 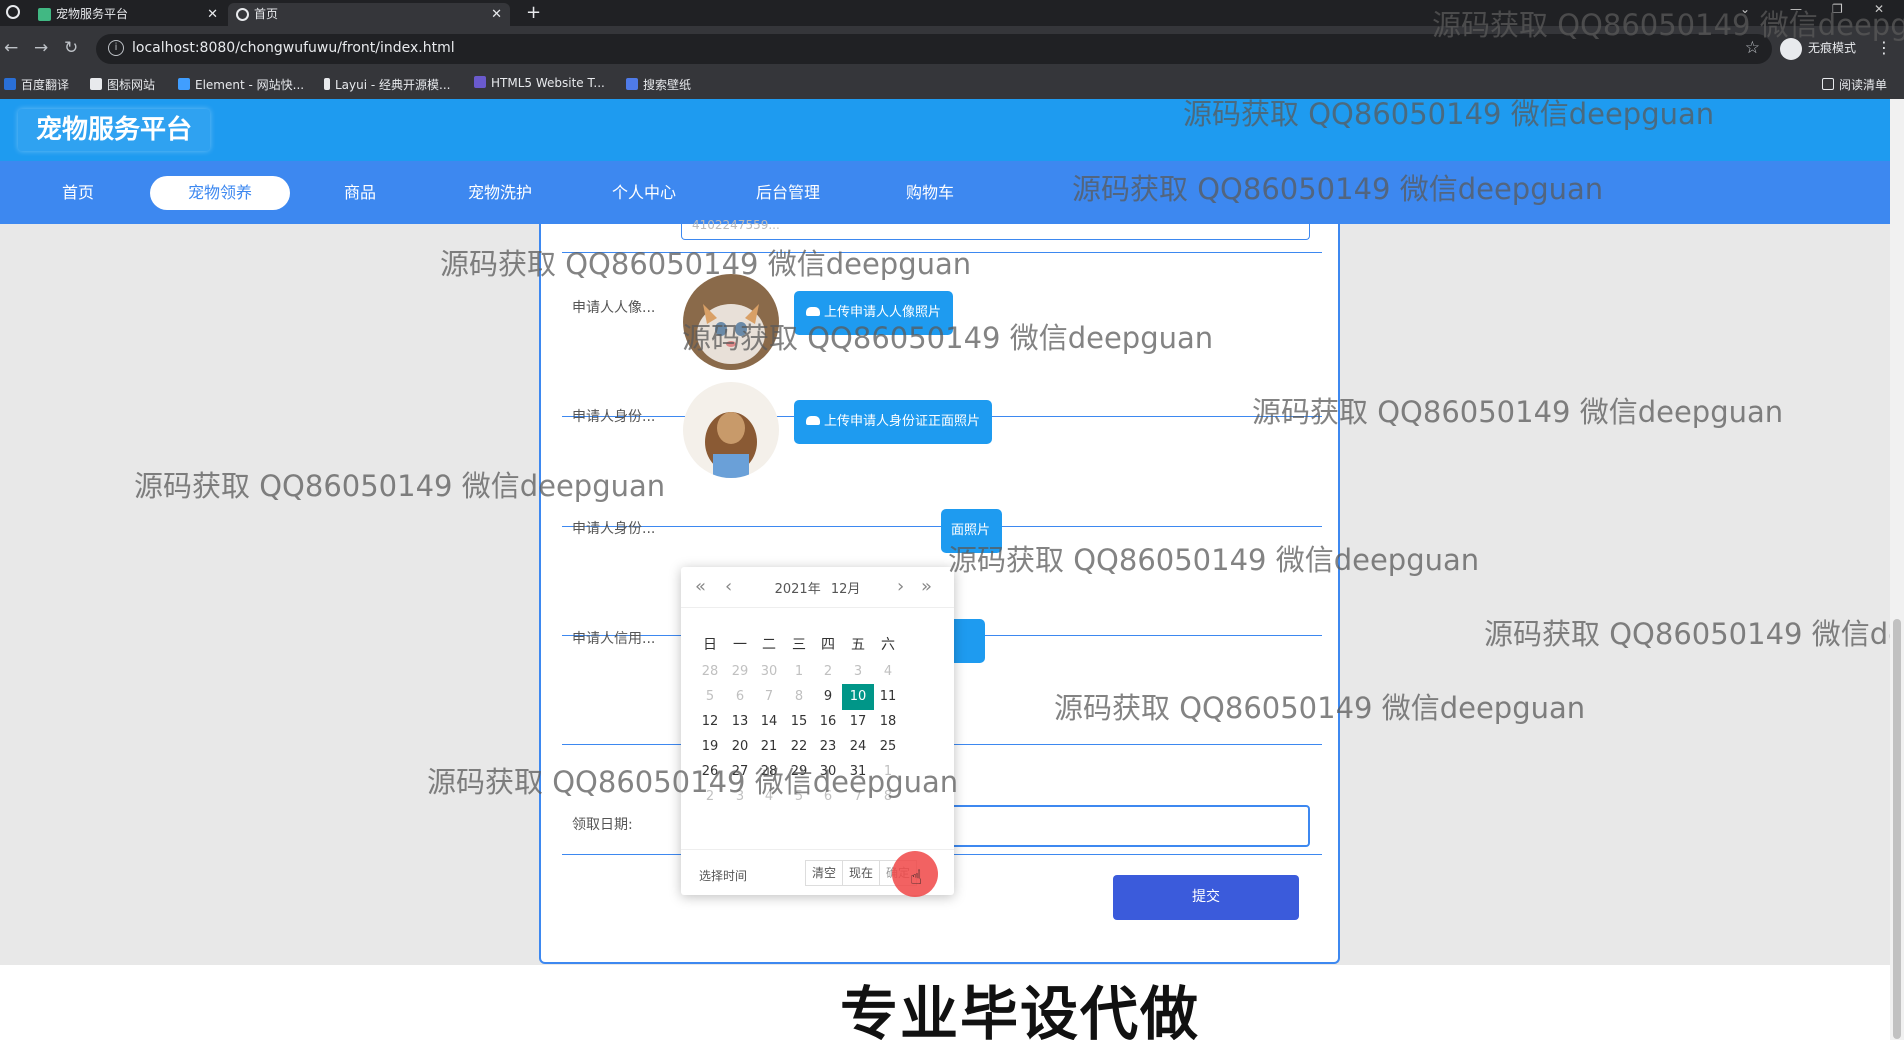 What do you see at coordinates (184, 84) in the screenshot?
I see `element-icon` at bounding box center [184, 84].